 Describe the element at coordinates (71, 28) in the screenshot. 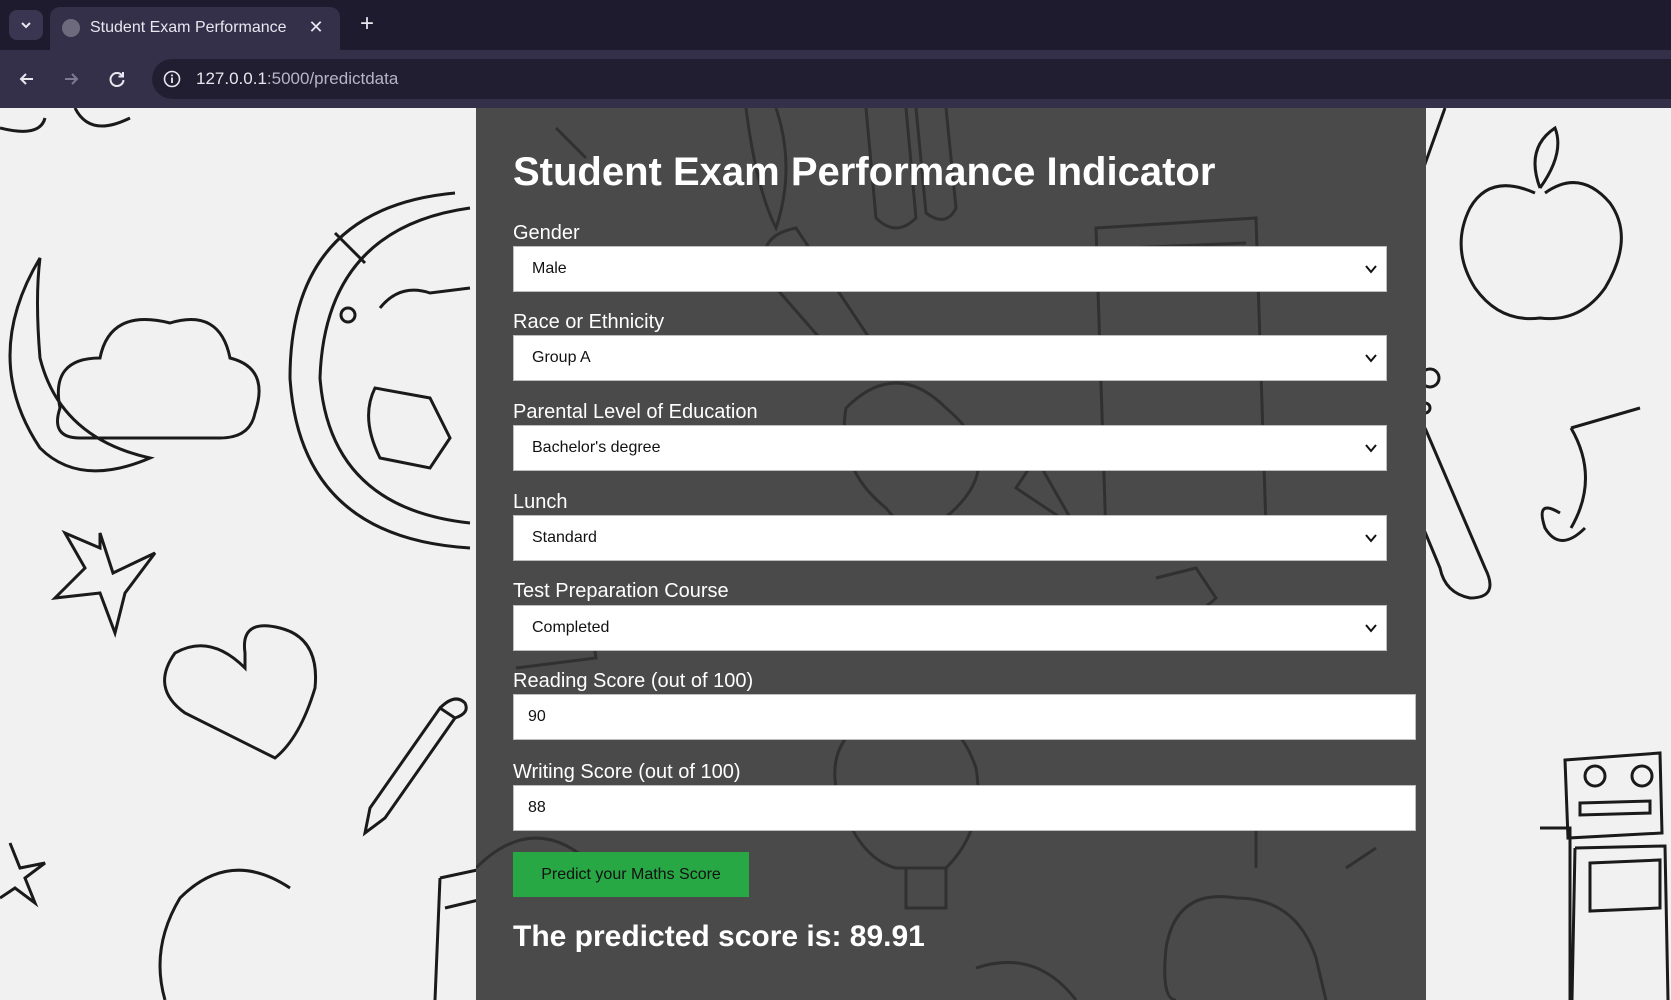

I see `globe-favicon-icon` at that location.